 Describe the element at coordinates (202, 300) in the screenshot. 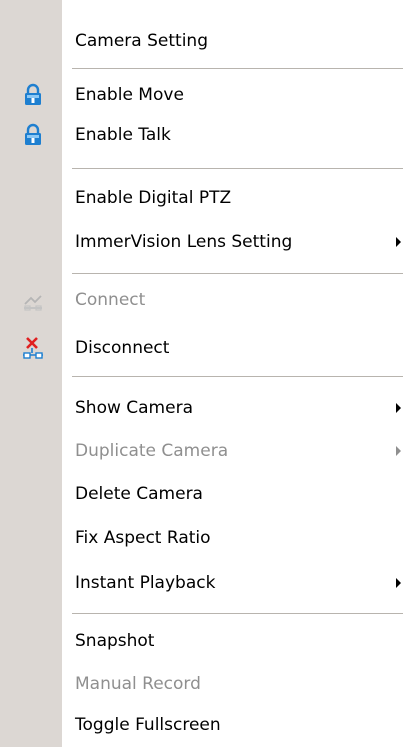

I see `menu-item-connect: Connect` at that location.